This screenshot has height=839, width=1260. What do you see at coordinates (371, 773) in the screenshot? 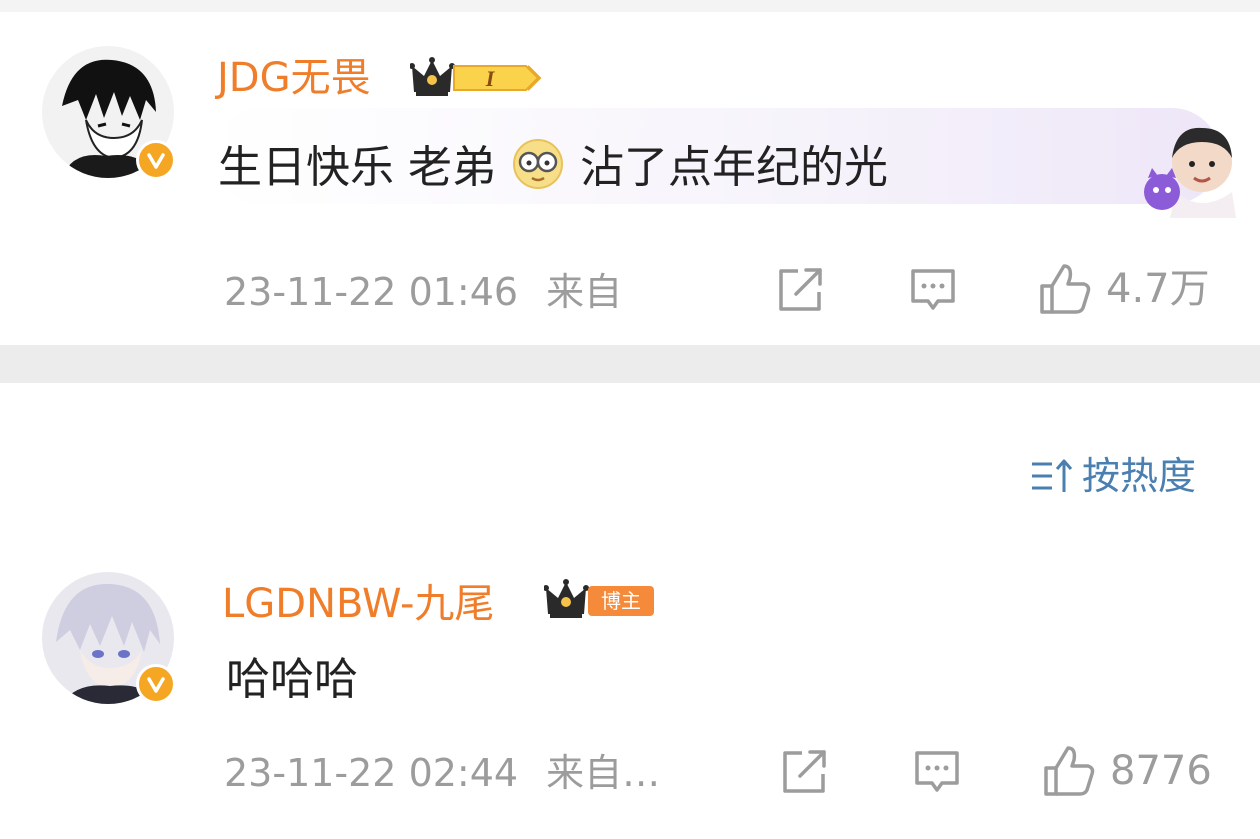
I see `timestamp-value: 23-11-22 02:44` at bounding box center [371, 773].